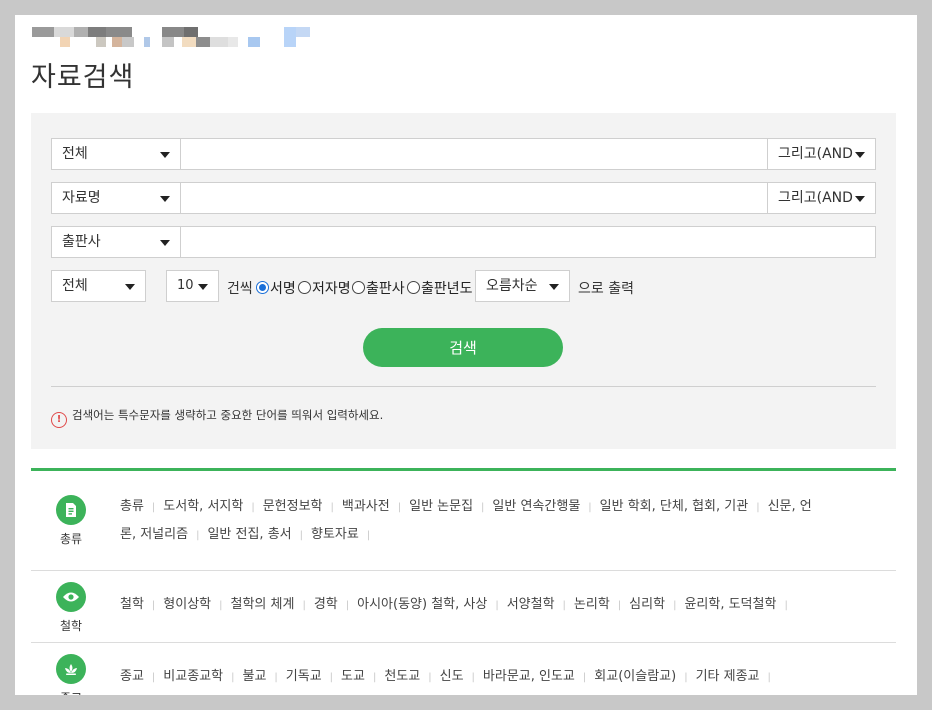  Describe the element at coordinates (304, 676) in the screenshot. I see `category-link: 기독교` at that location.